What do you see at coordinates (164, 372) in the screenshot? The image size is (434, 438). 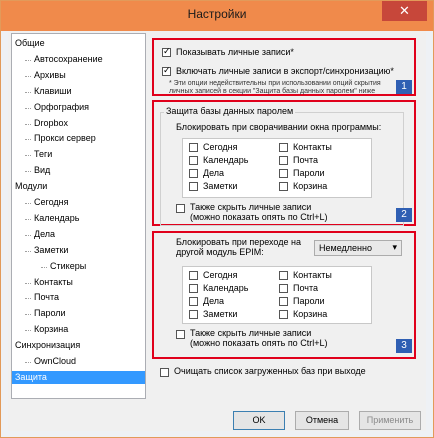 I see `clear-list-checkbox` at bounding box center [164, 372].